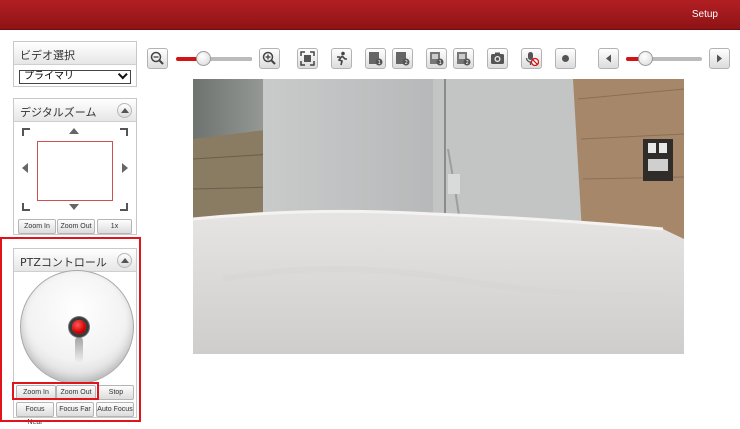 This screenshot has width=740, height=429. I want to click on arrow-right-icon, so click(125, 168).